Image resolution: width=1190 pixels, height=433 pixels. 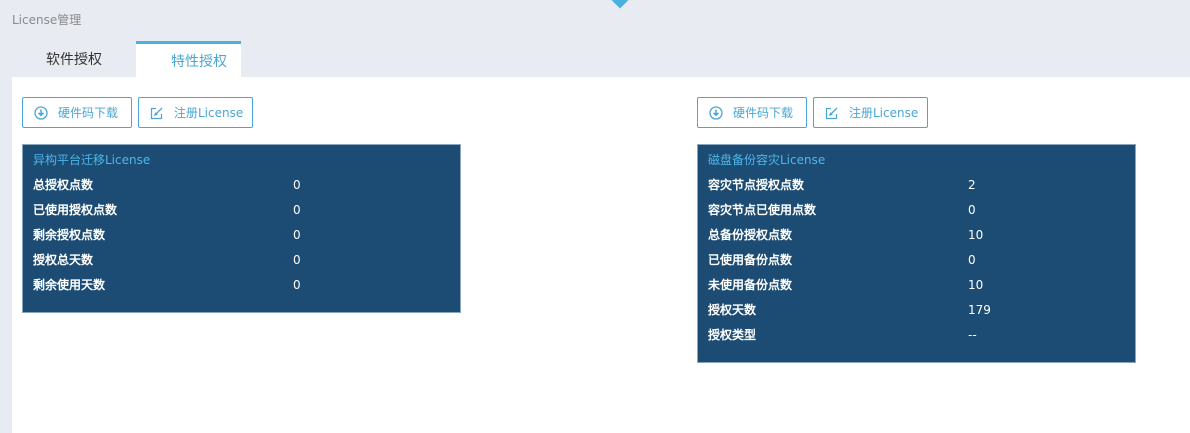 I want to click on info-row: 总备份授权点数 10, so click(x=916, y=235).